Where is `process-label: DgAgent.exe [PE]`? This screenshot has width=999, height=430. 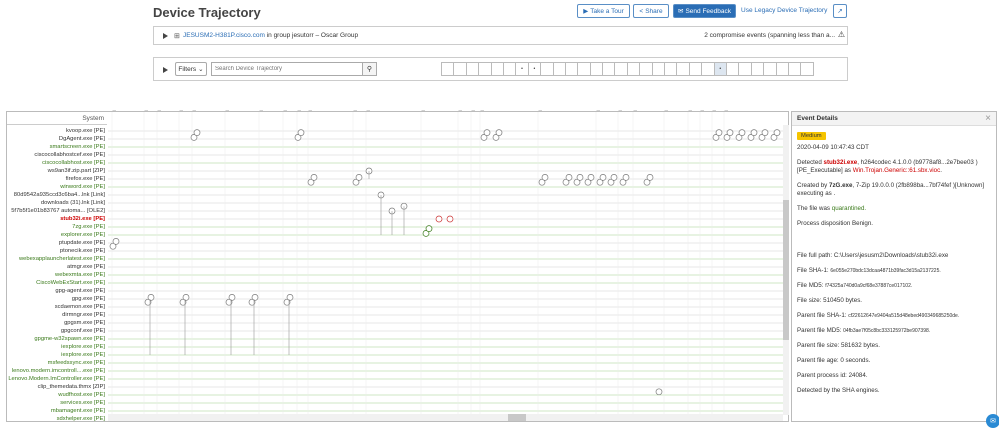
process-label: DgAgent.exe [PE] is located at coordinates (57, 139).